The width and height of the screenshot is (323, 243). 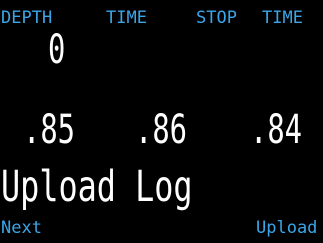 What do you see at coordinates (57, 50) in the screenshot?
I see `depth-value: 0` at bounding box center [57, 50].